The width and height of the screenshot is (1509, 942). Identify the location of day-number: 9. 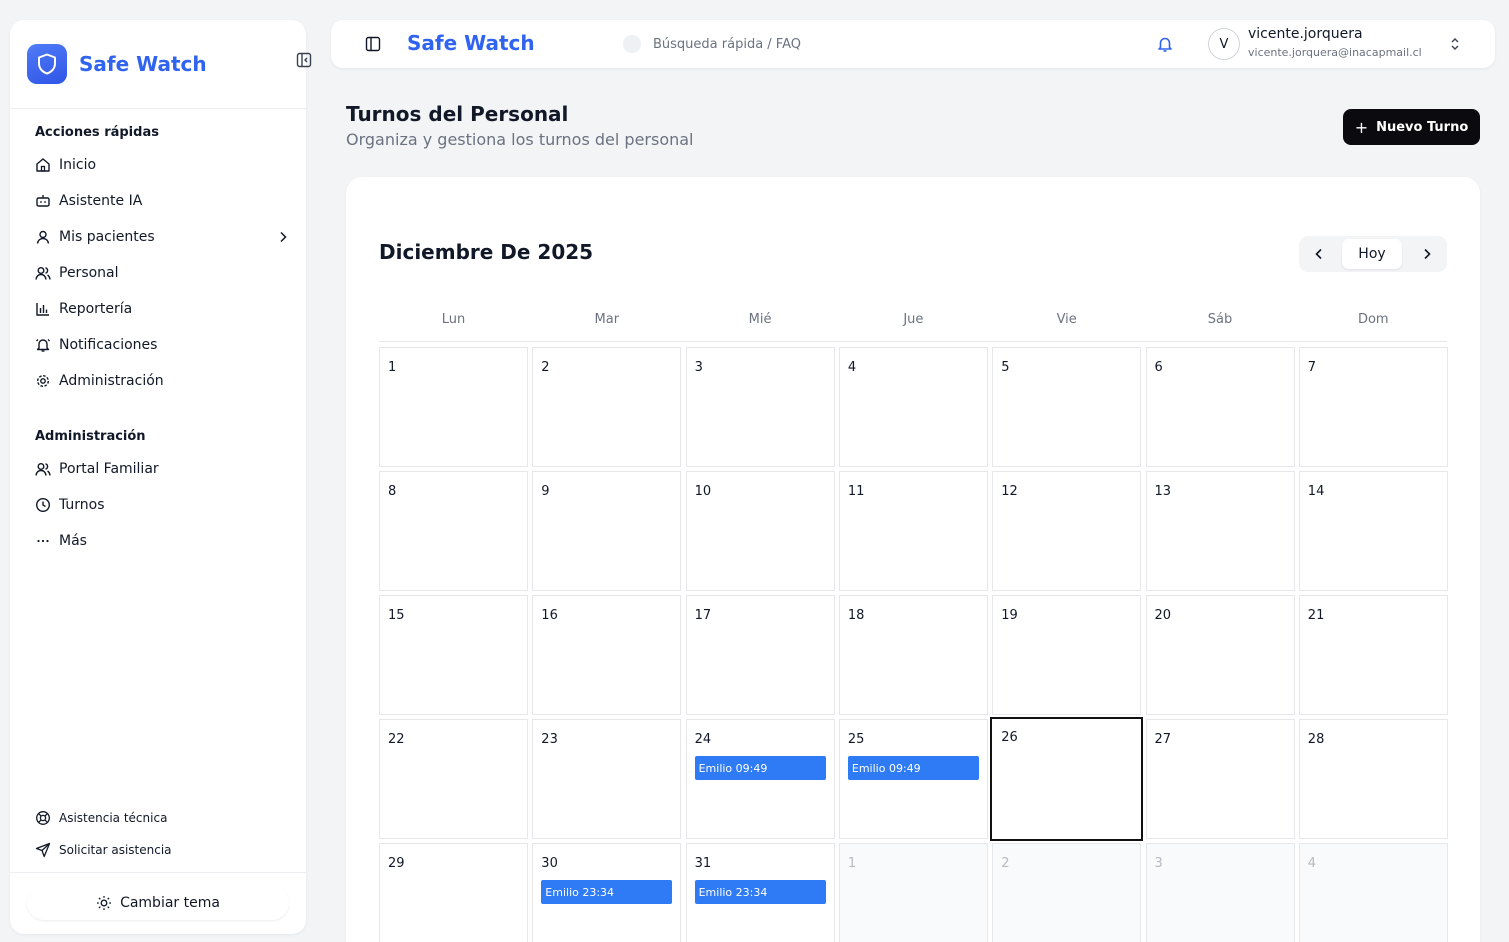
(545, 491).